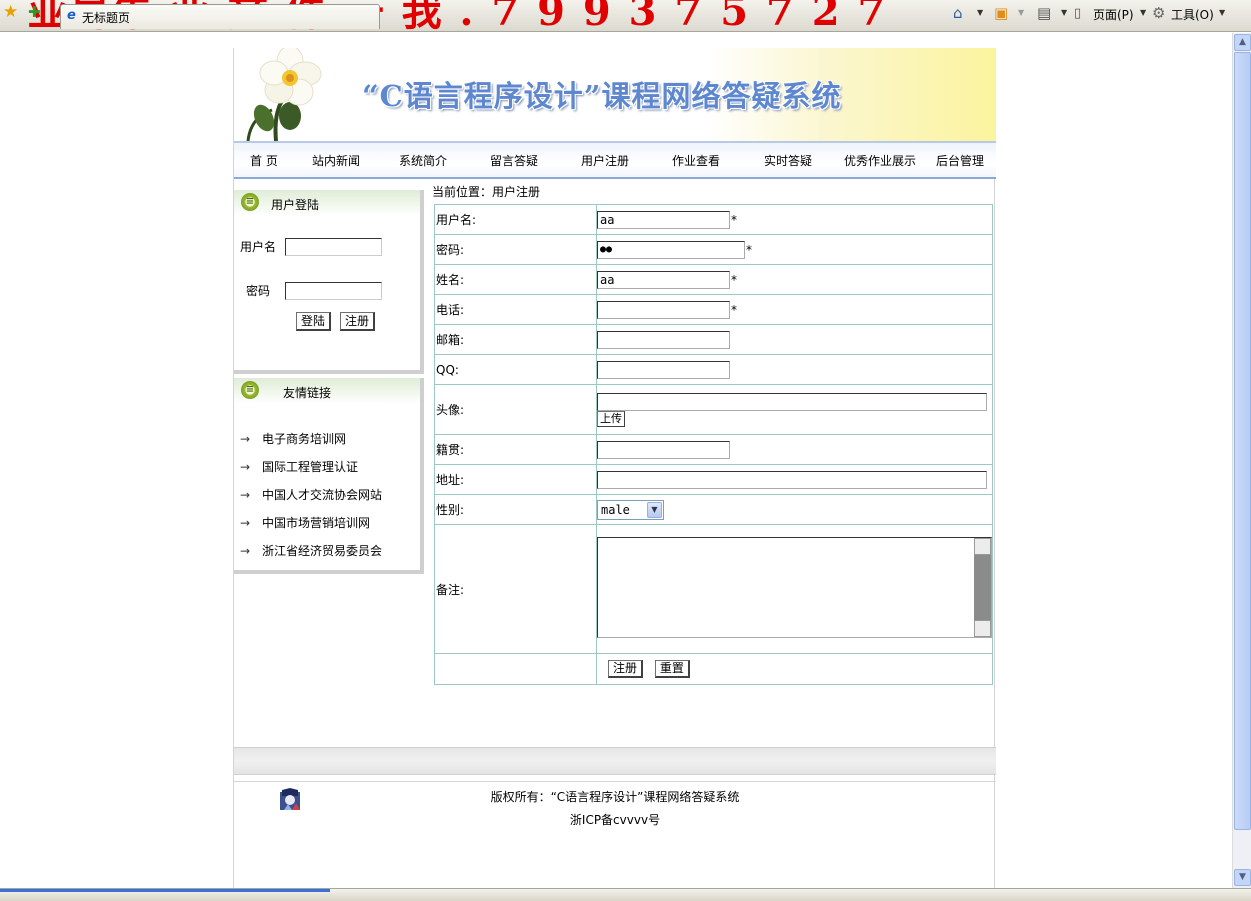 Image resolution: width=1251 pixels, height=901 pixels. I want to click on nav-home: 首 页, so click(264, 160).